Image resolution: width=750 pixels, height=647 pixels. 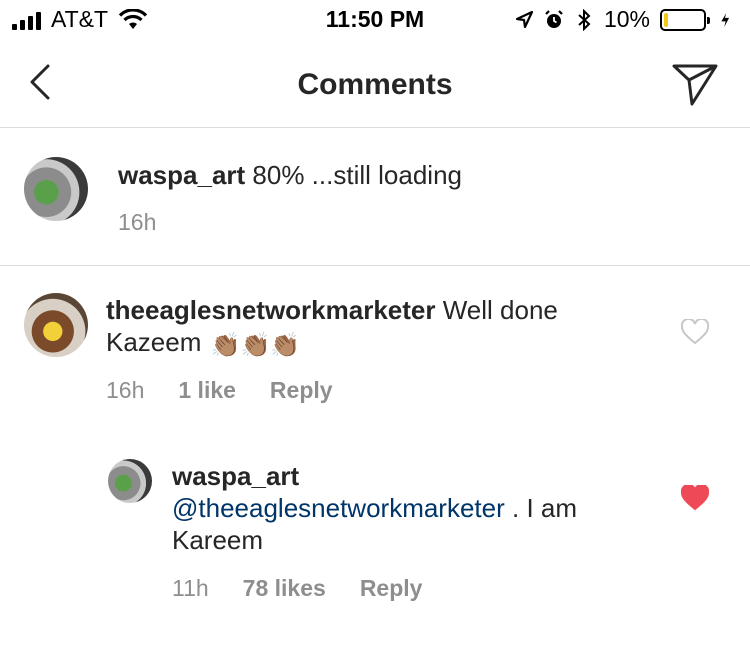 I want to click on caption-body: 80% ...still loading, so click(x=357, y=175).